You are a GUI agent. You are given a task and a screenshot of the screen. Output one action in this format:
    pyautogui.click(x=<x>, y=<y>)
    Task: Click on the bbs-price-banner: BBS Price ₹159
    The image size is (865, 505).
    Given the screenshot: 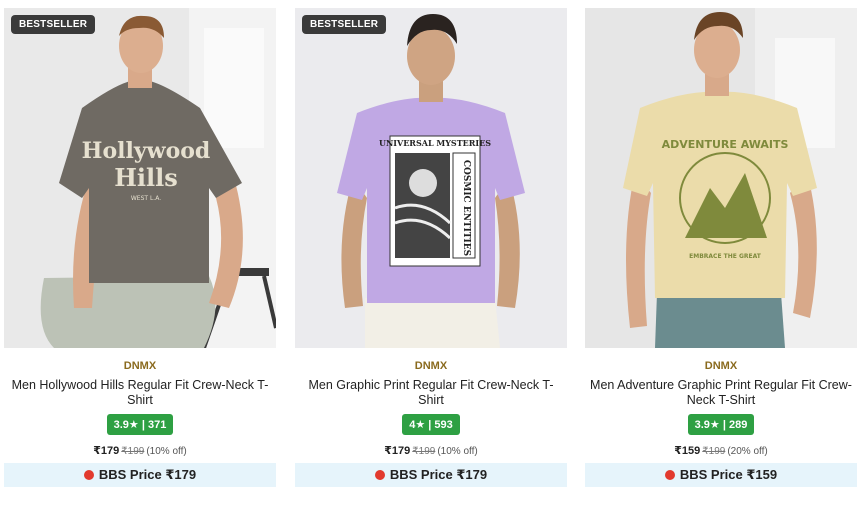 What is the action you would take?
    pyautogui.click(x=721, y=475)
    